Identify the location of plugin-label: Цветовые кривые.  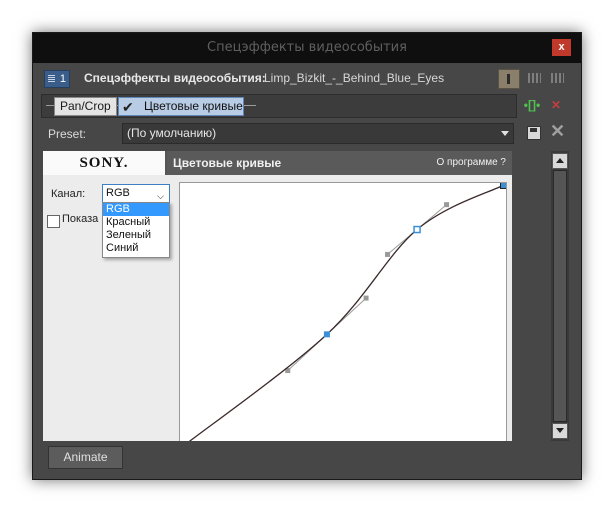
(193, 106).